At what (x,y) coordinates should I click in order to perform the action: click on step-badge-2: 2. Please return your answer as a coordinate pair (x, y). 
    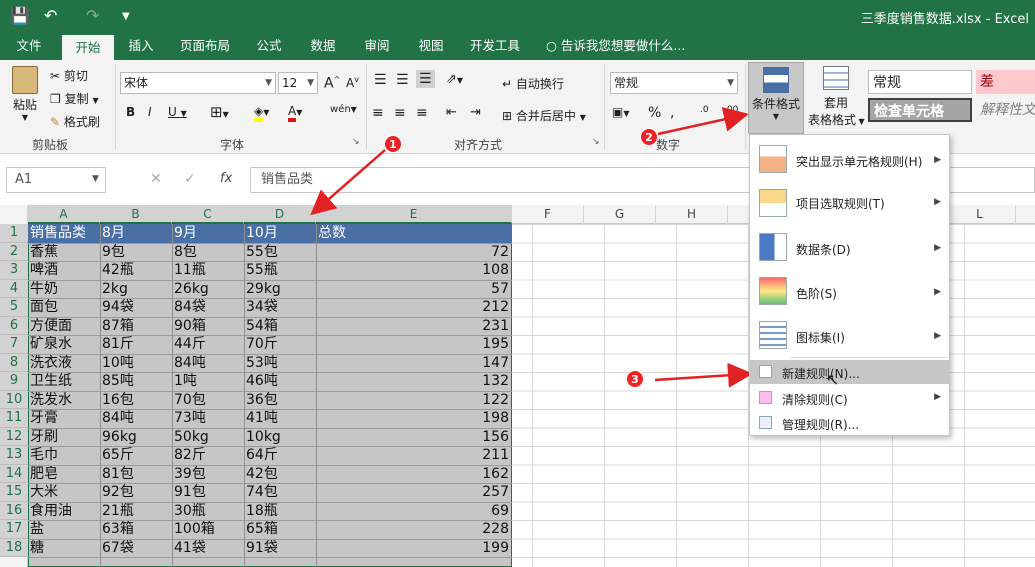
    Looking at the image, I should click on (649, 137).